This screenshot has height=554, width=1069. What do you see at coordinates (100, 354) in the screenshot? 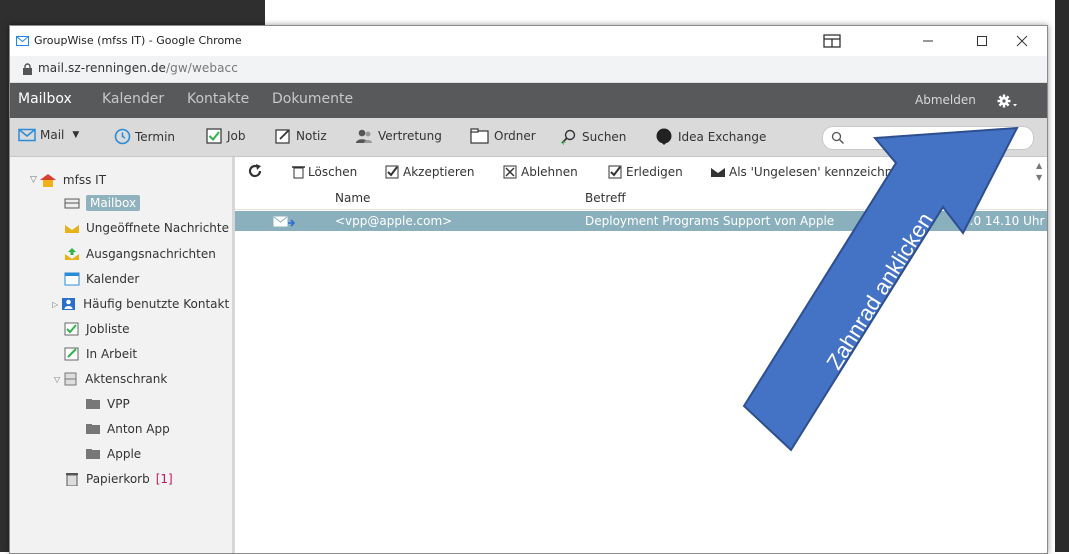
I see `sidebar-item-in-arbeit: In Arbeit` at bounding box center [100, 354].